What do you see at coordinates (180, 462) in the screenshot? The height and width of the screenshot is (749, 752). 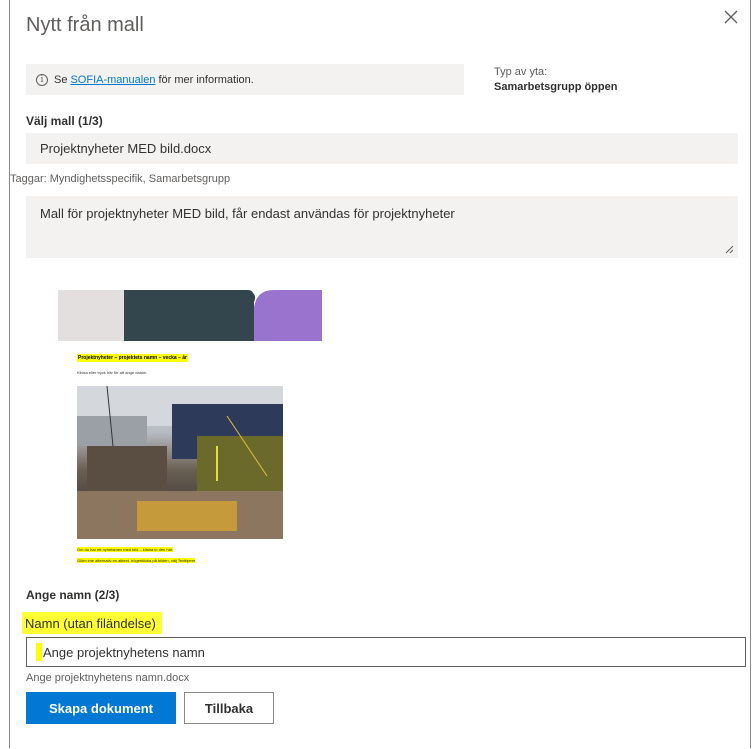 I see `preview-construction-photo` at bounding box center [180, 462].